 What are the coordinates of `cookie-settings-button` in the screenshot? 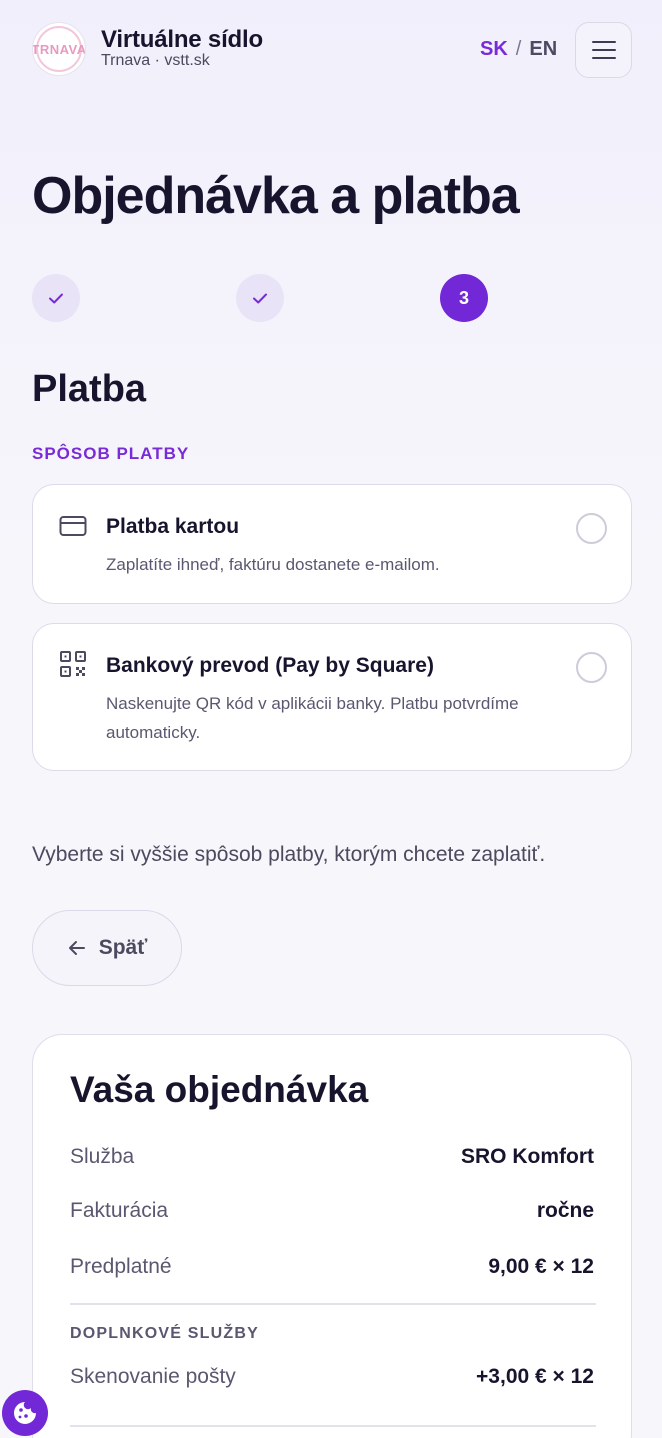 It's located at (25, 1413).